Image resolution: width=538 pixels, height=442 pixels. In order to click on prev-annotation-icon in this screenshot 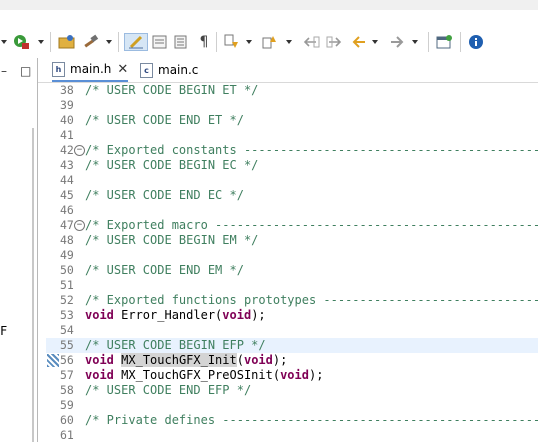, I will do `click(181, 42)`.